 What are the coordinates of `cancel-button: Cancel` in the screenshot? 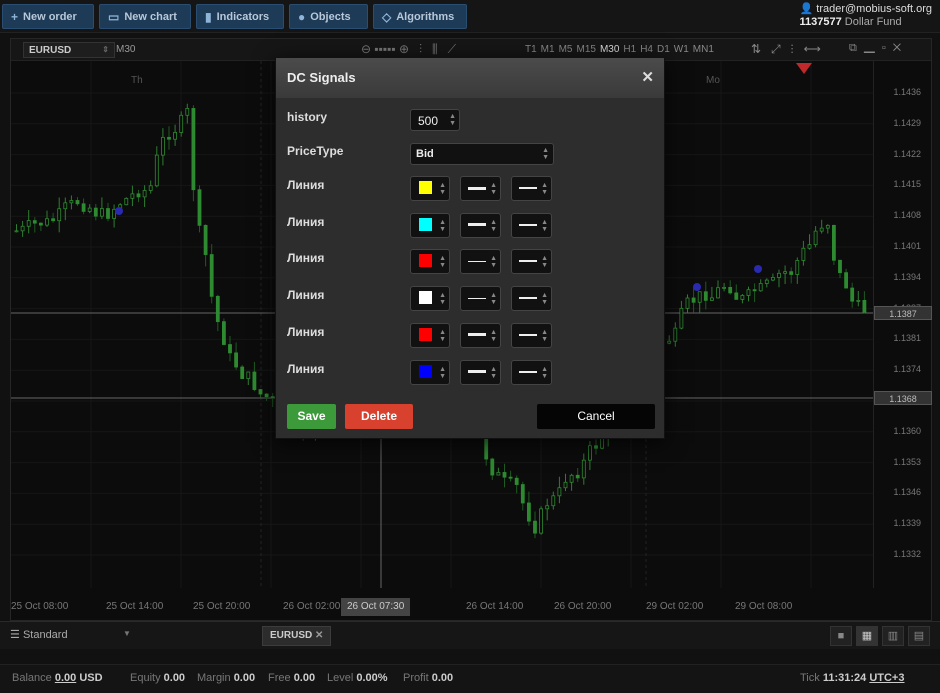 It's located at (596, 416).